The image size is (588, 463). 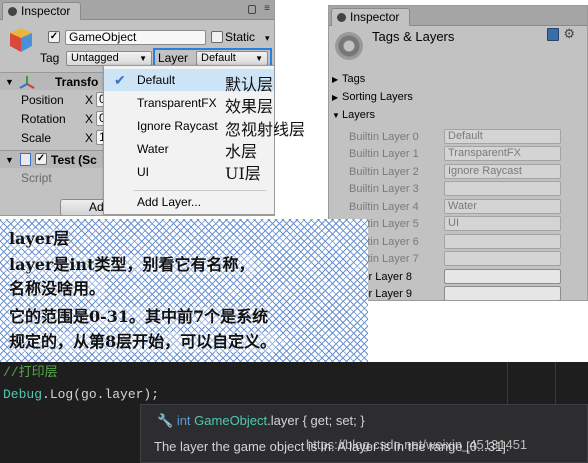 I want to click on rotation-label: Rotation, so click(x=43, y=119).